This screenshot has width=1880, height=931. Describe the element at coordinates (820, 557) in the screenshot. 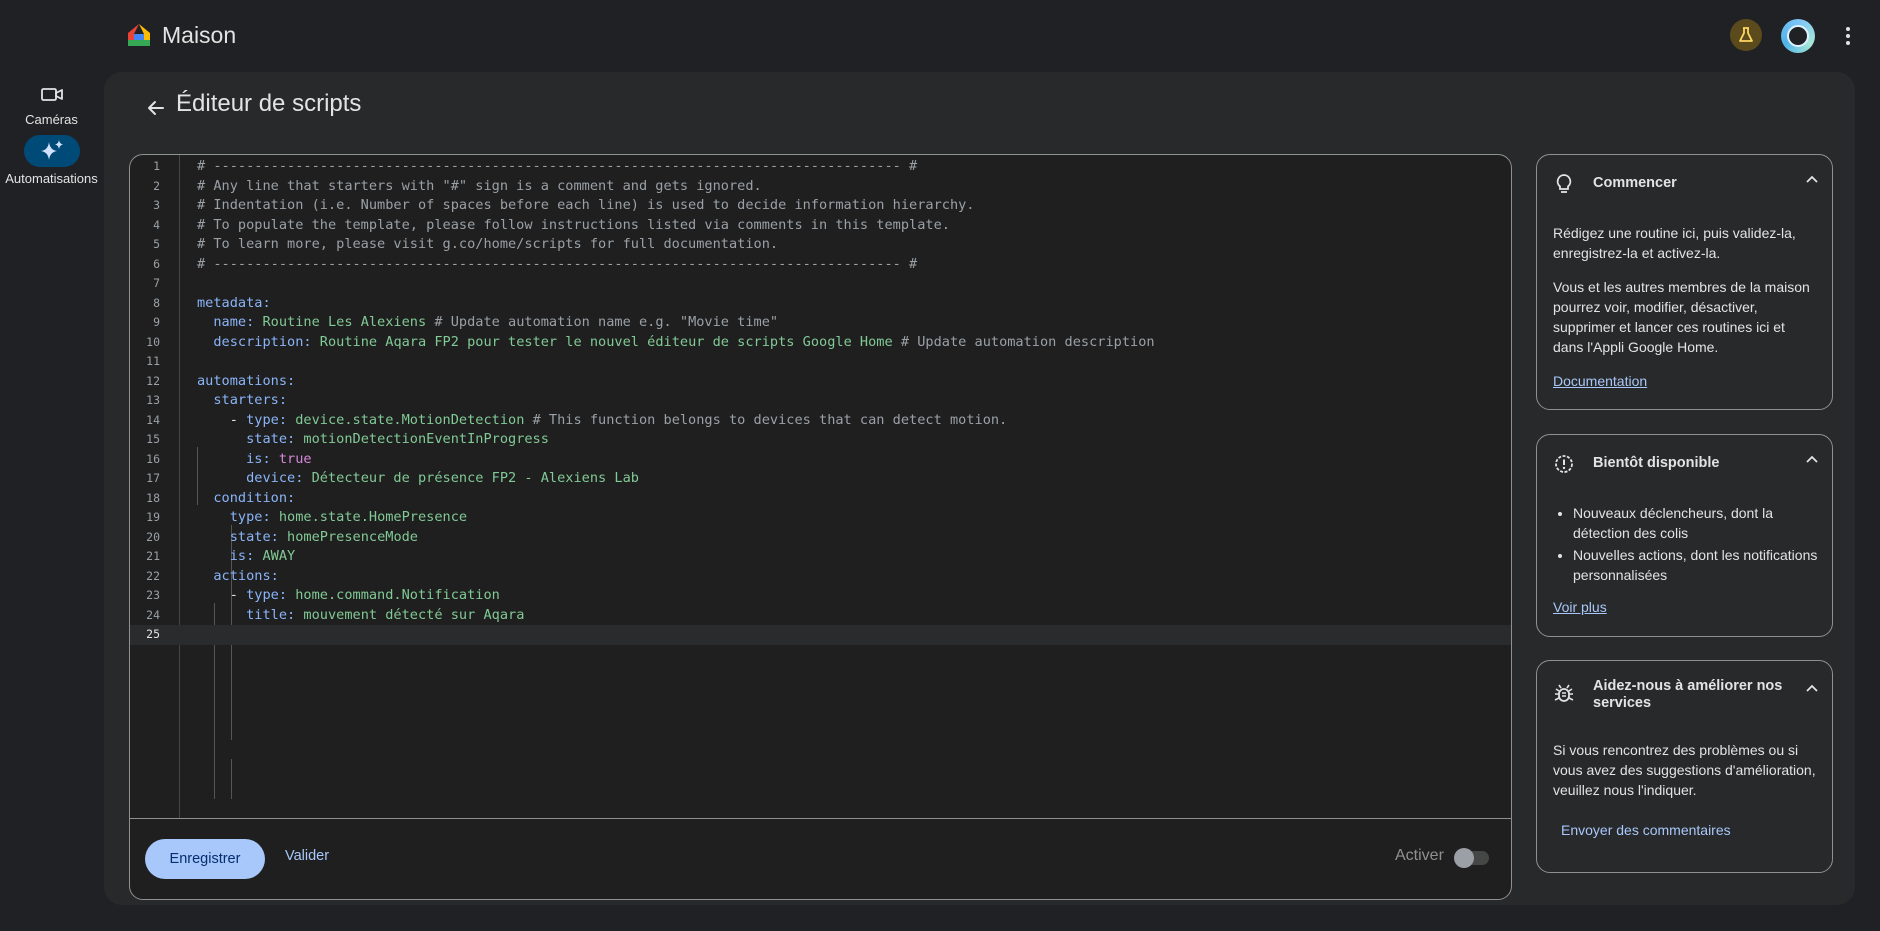

I see `code-line: 21 is: AWAY` at that location.